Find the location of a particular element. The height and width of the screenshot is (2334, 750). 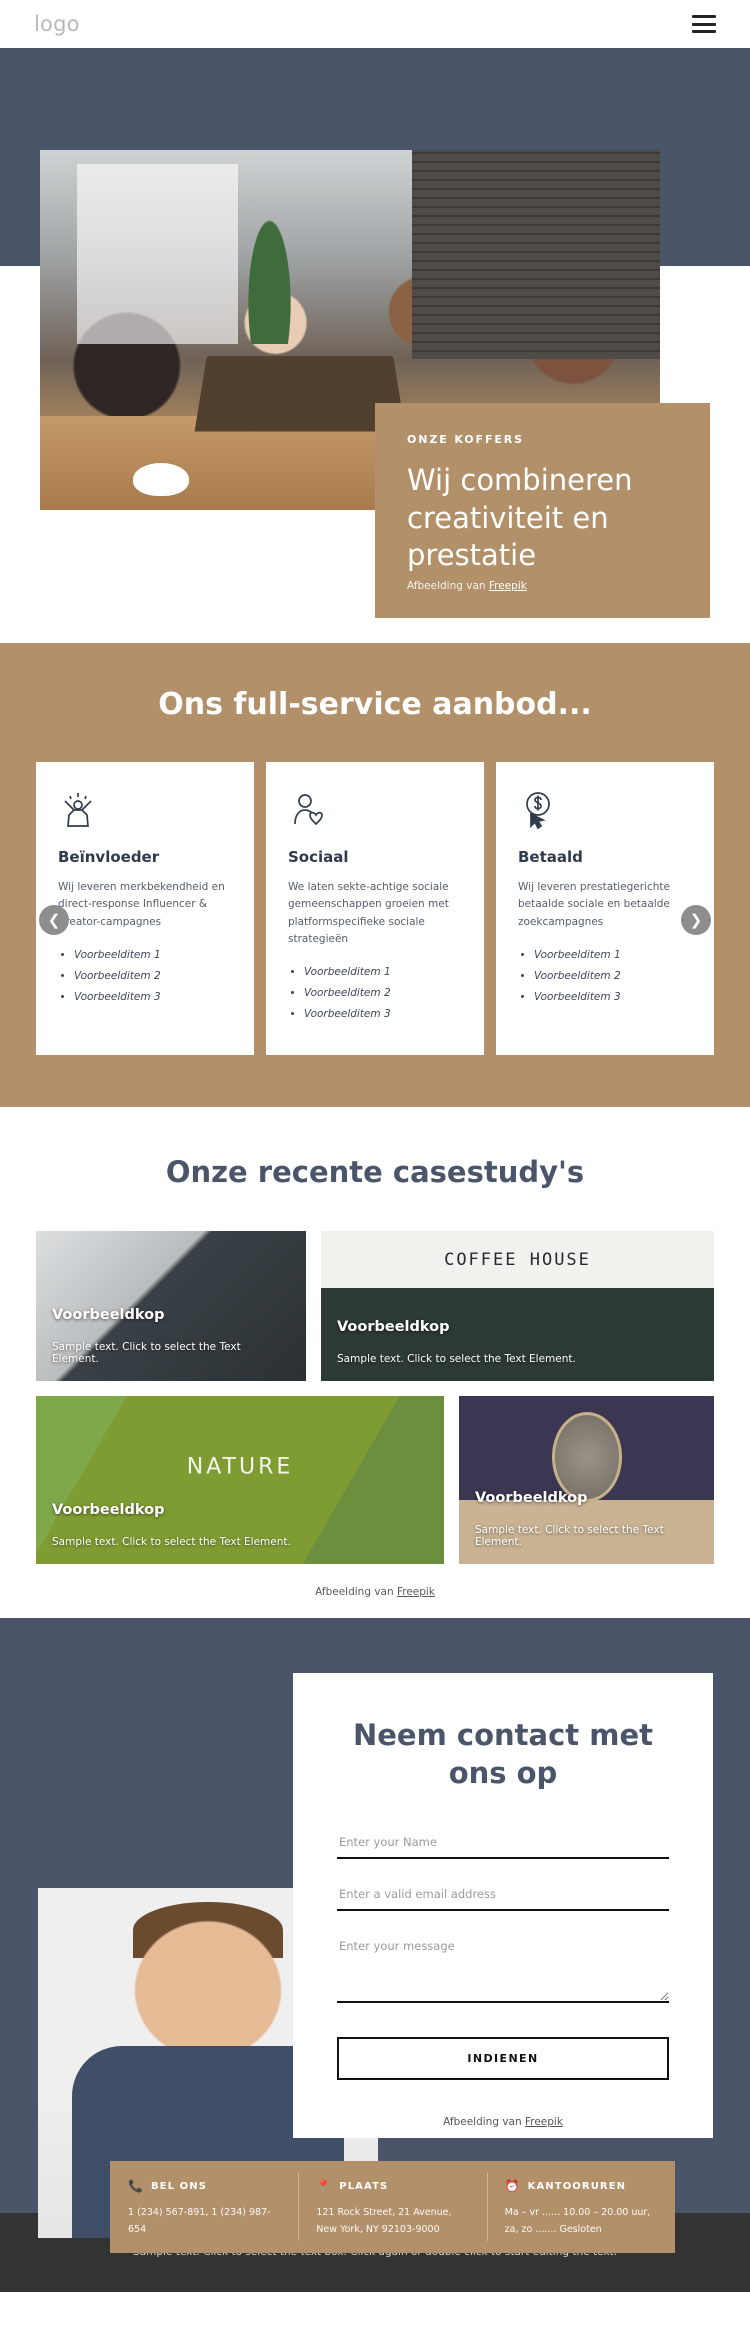

contact-image-credit: Afbeelding van Freepik is located at coordinates (503, 2122).